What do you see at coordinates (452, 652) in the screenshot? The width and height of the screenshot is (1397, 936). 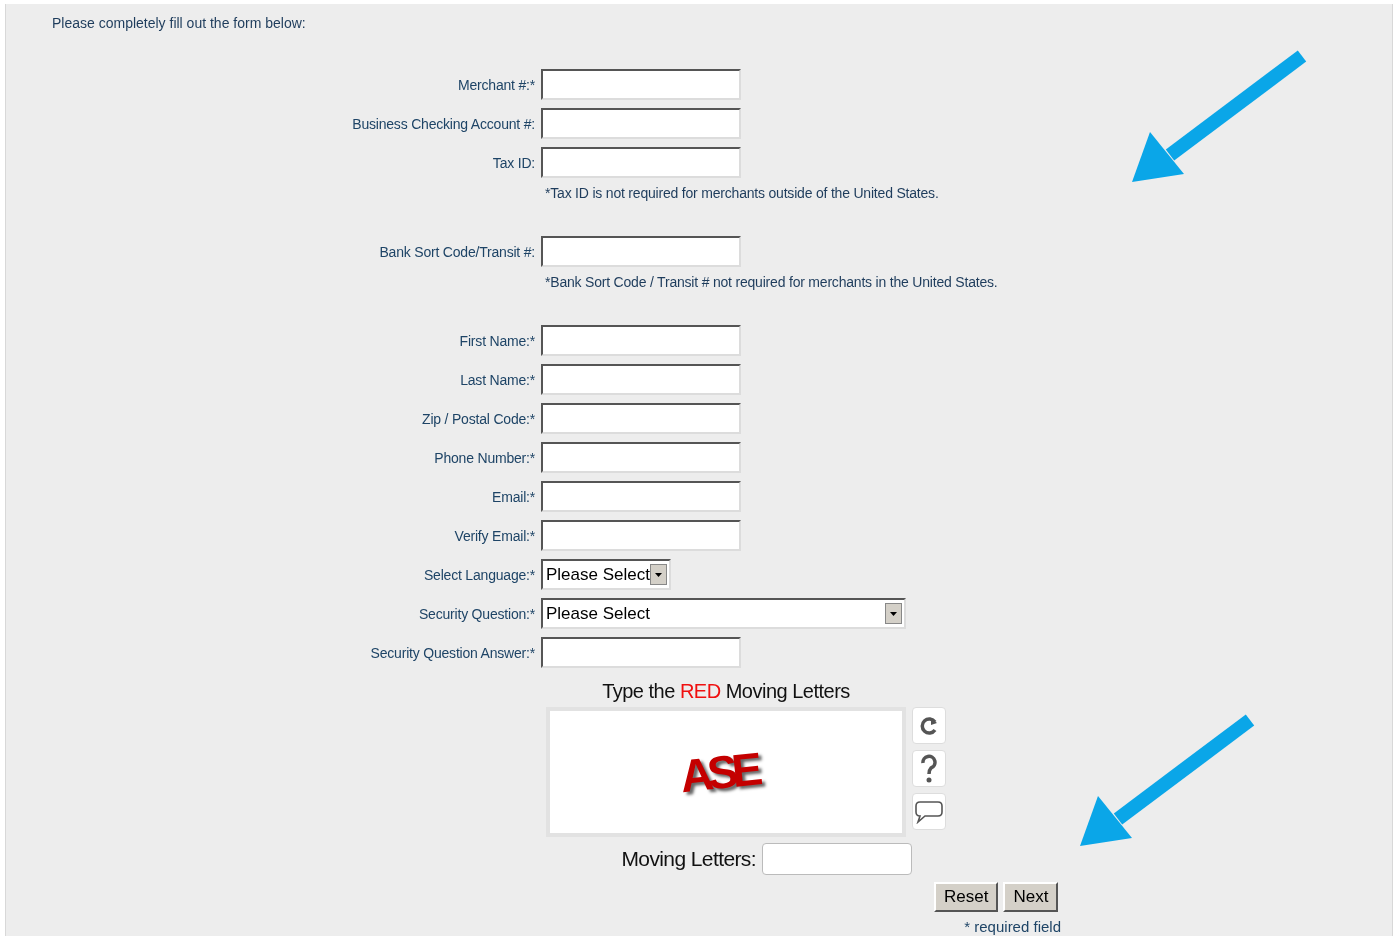 I see `field-label: Security Question Answer:*` at bounding box center [452, 652].